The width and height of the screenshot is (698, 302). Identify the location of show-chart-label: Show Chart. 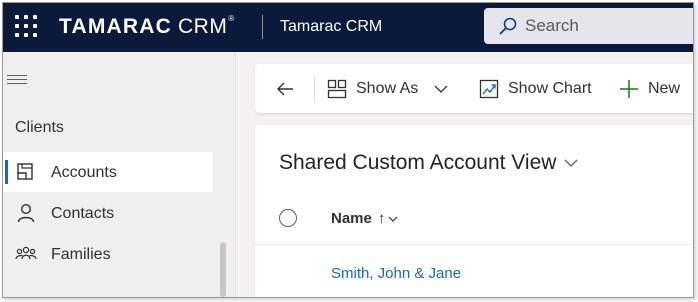
(550, 88).